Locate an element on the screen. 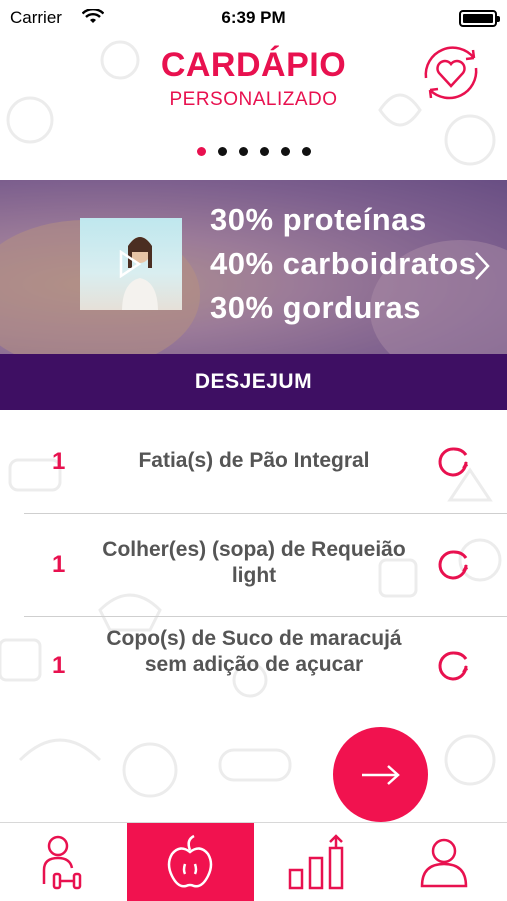 The image size is (507, 901). meal-item: 1 Fatia(s) de Pão Integral is located at coordinates (265, 463).